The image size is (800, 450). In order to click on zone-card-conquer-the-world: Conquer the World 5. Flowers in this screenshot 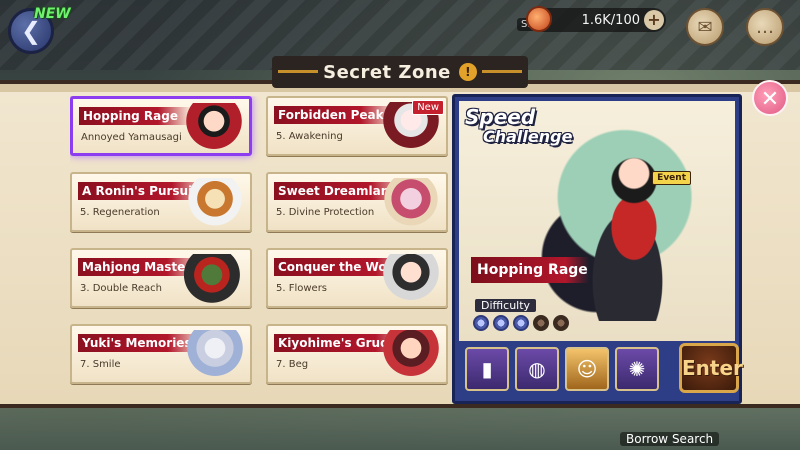, I will do `click(357, 278)`.